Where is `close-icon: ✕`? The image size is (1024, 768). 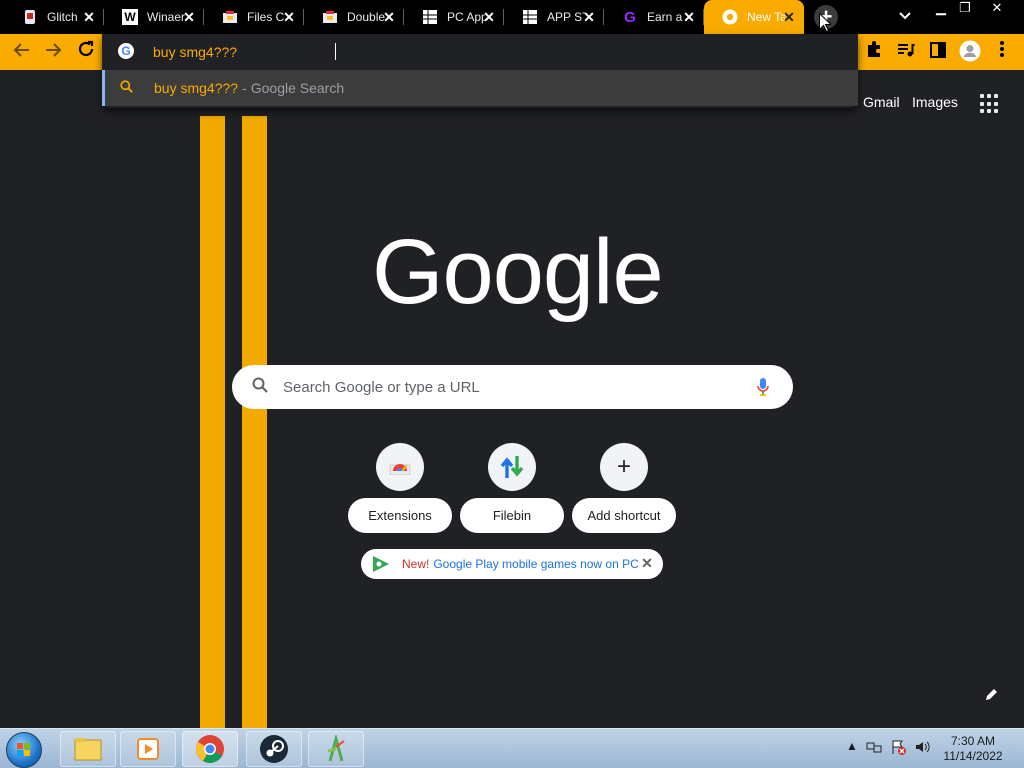 close-icon: ✕ is located at coordinates (647, 563).